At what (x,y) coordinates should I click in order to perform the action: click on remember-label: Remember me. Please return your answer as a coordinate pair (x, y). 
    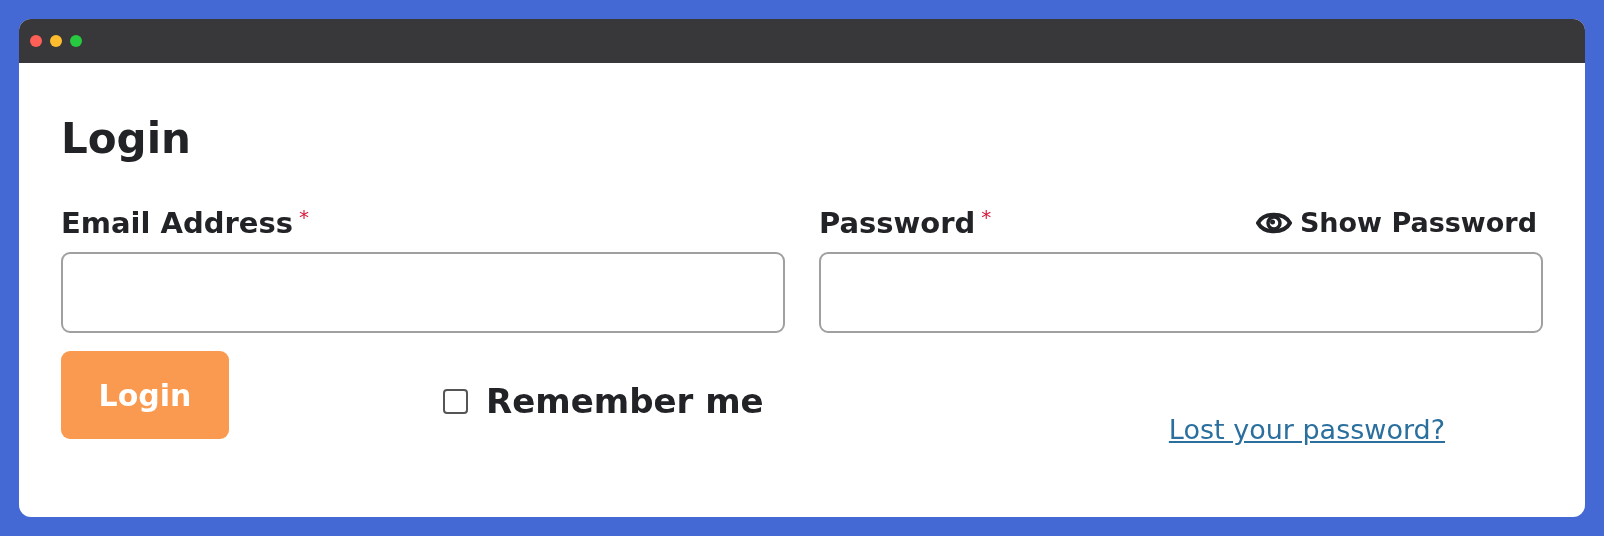
    Looking at the image, I should click on (625, 401).